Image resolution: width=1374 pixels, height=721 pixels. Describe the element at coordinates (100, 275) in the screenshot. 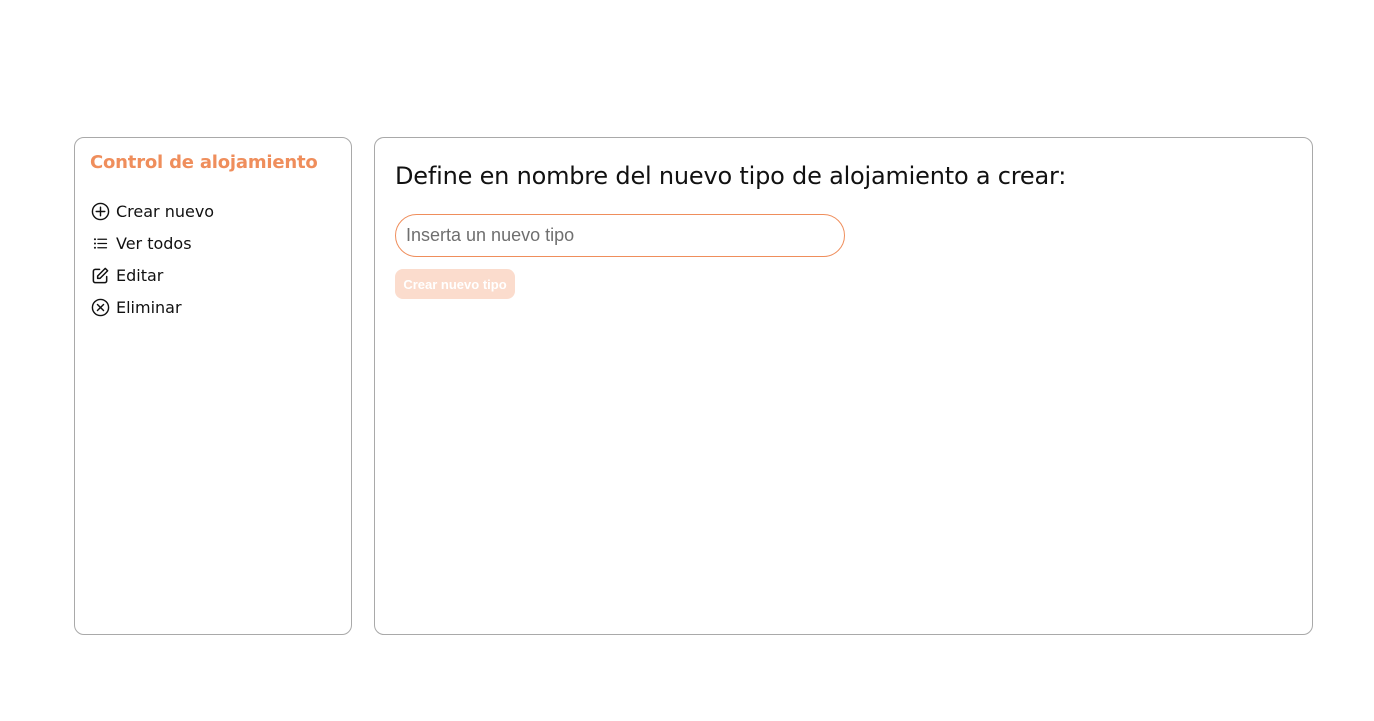

I see `edit-icon` at that location.